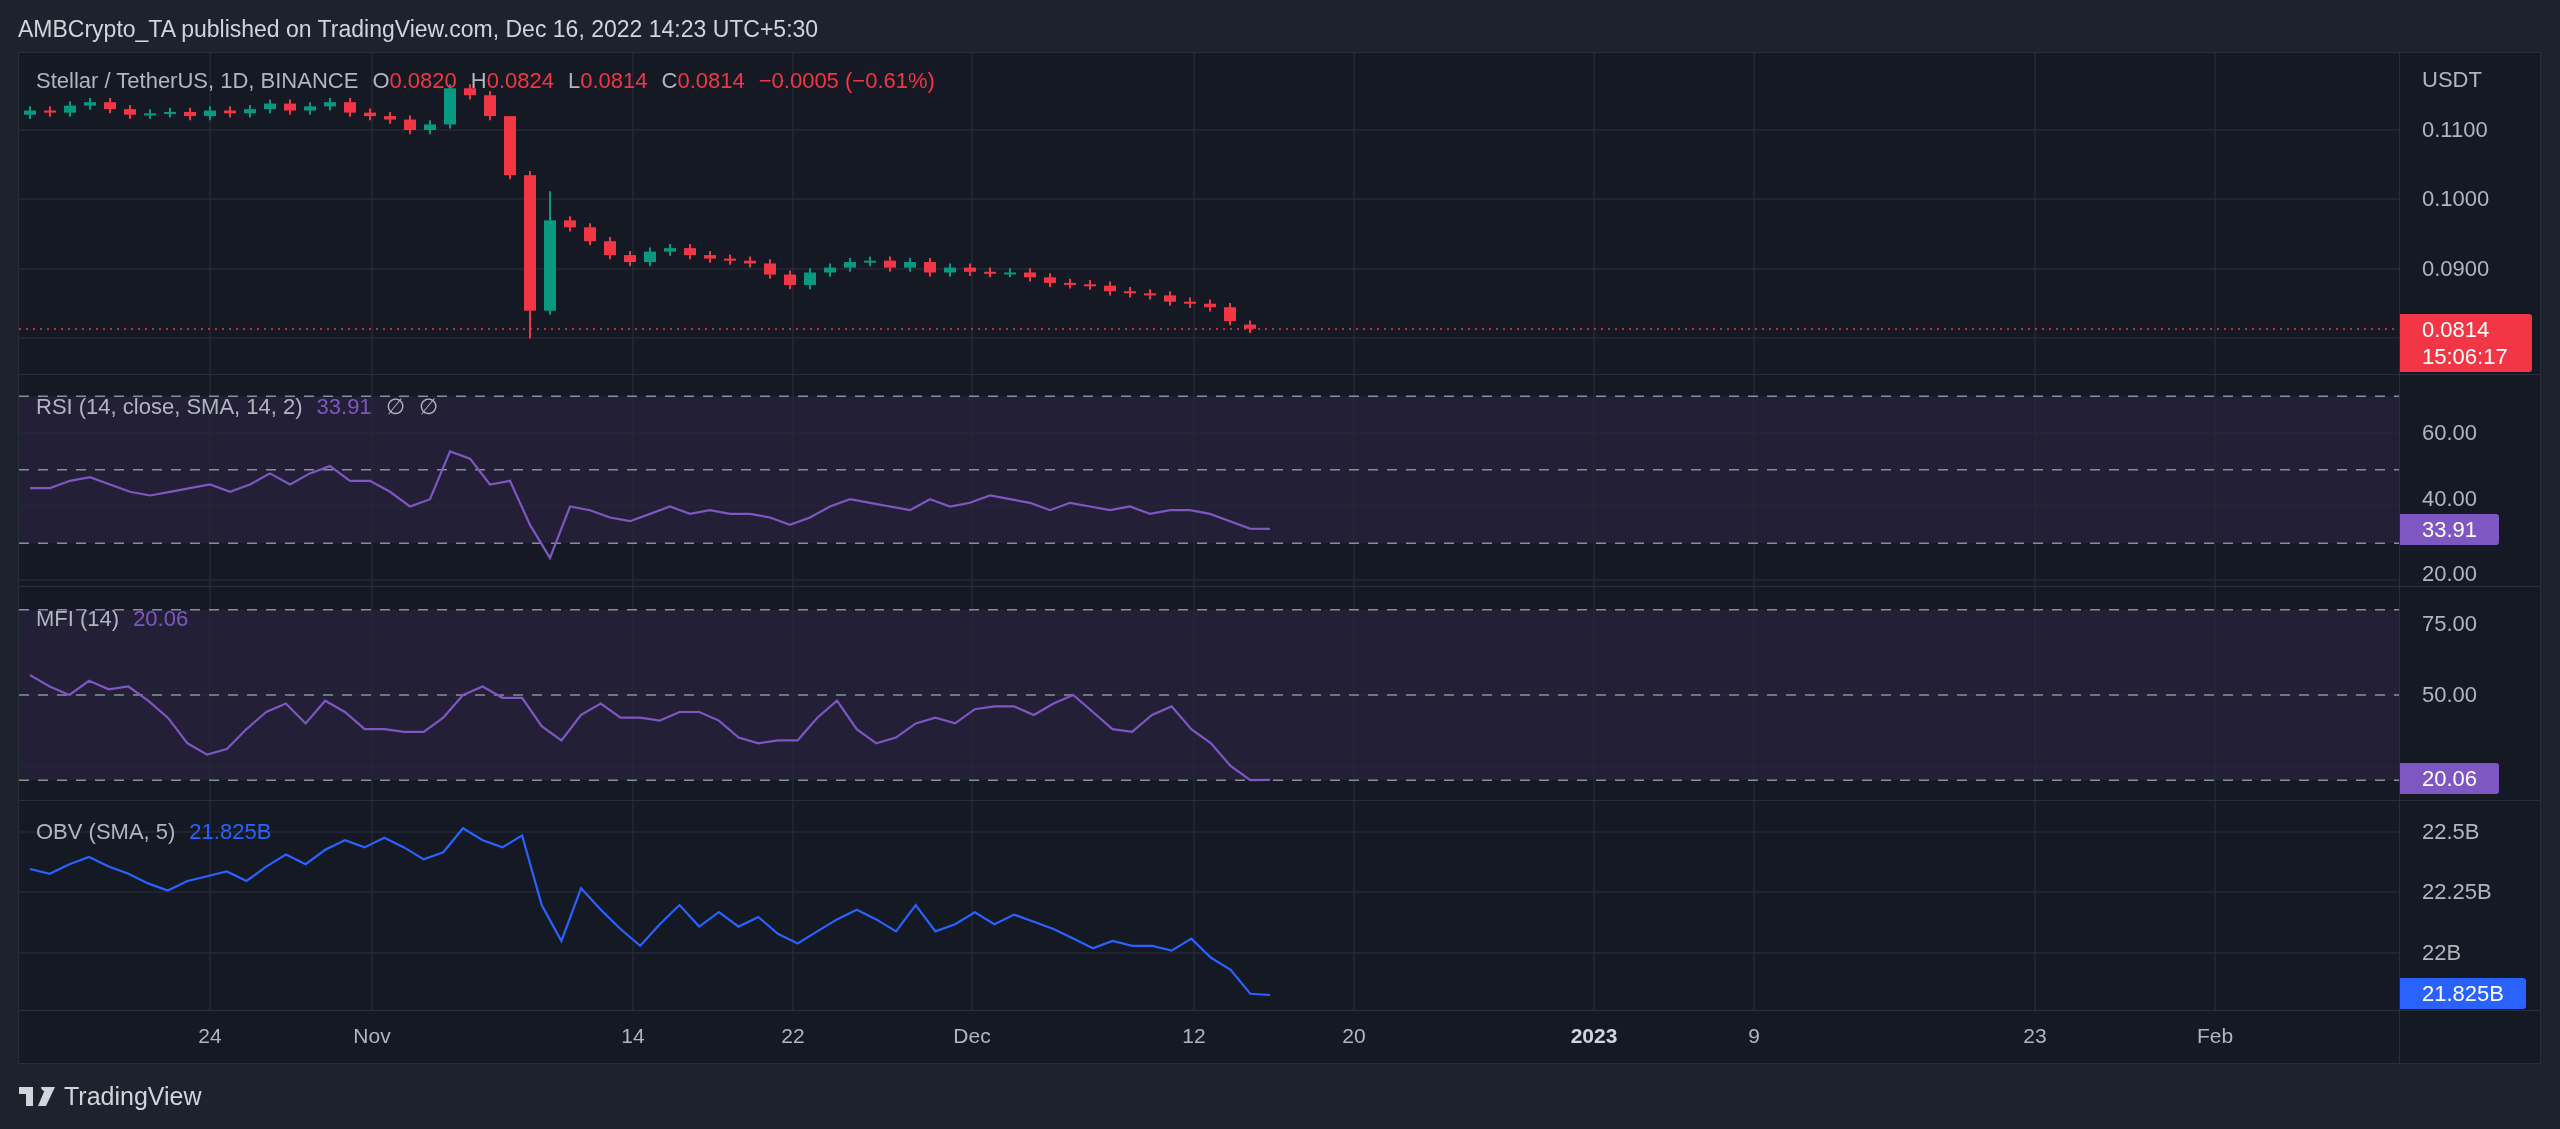 The image size is (2560, 1129). Describe the element at coordinates (37, 1096) in the screenshot. I see `tradingview-logo-icon` at that location.